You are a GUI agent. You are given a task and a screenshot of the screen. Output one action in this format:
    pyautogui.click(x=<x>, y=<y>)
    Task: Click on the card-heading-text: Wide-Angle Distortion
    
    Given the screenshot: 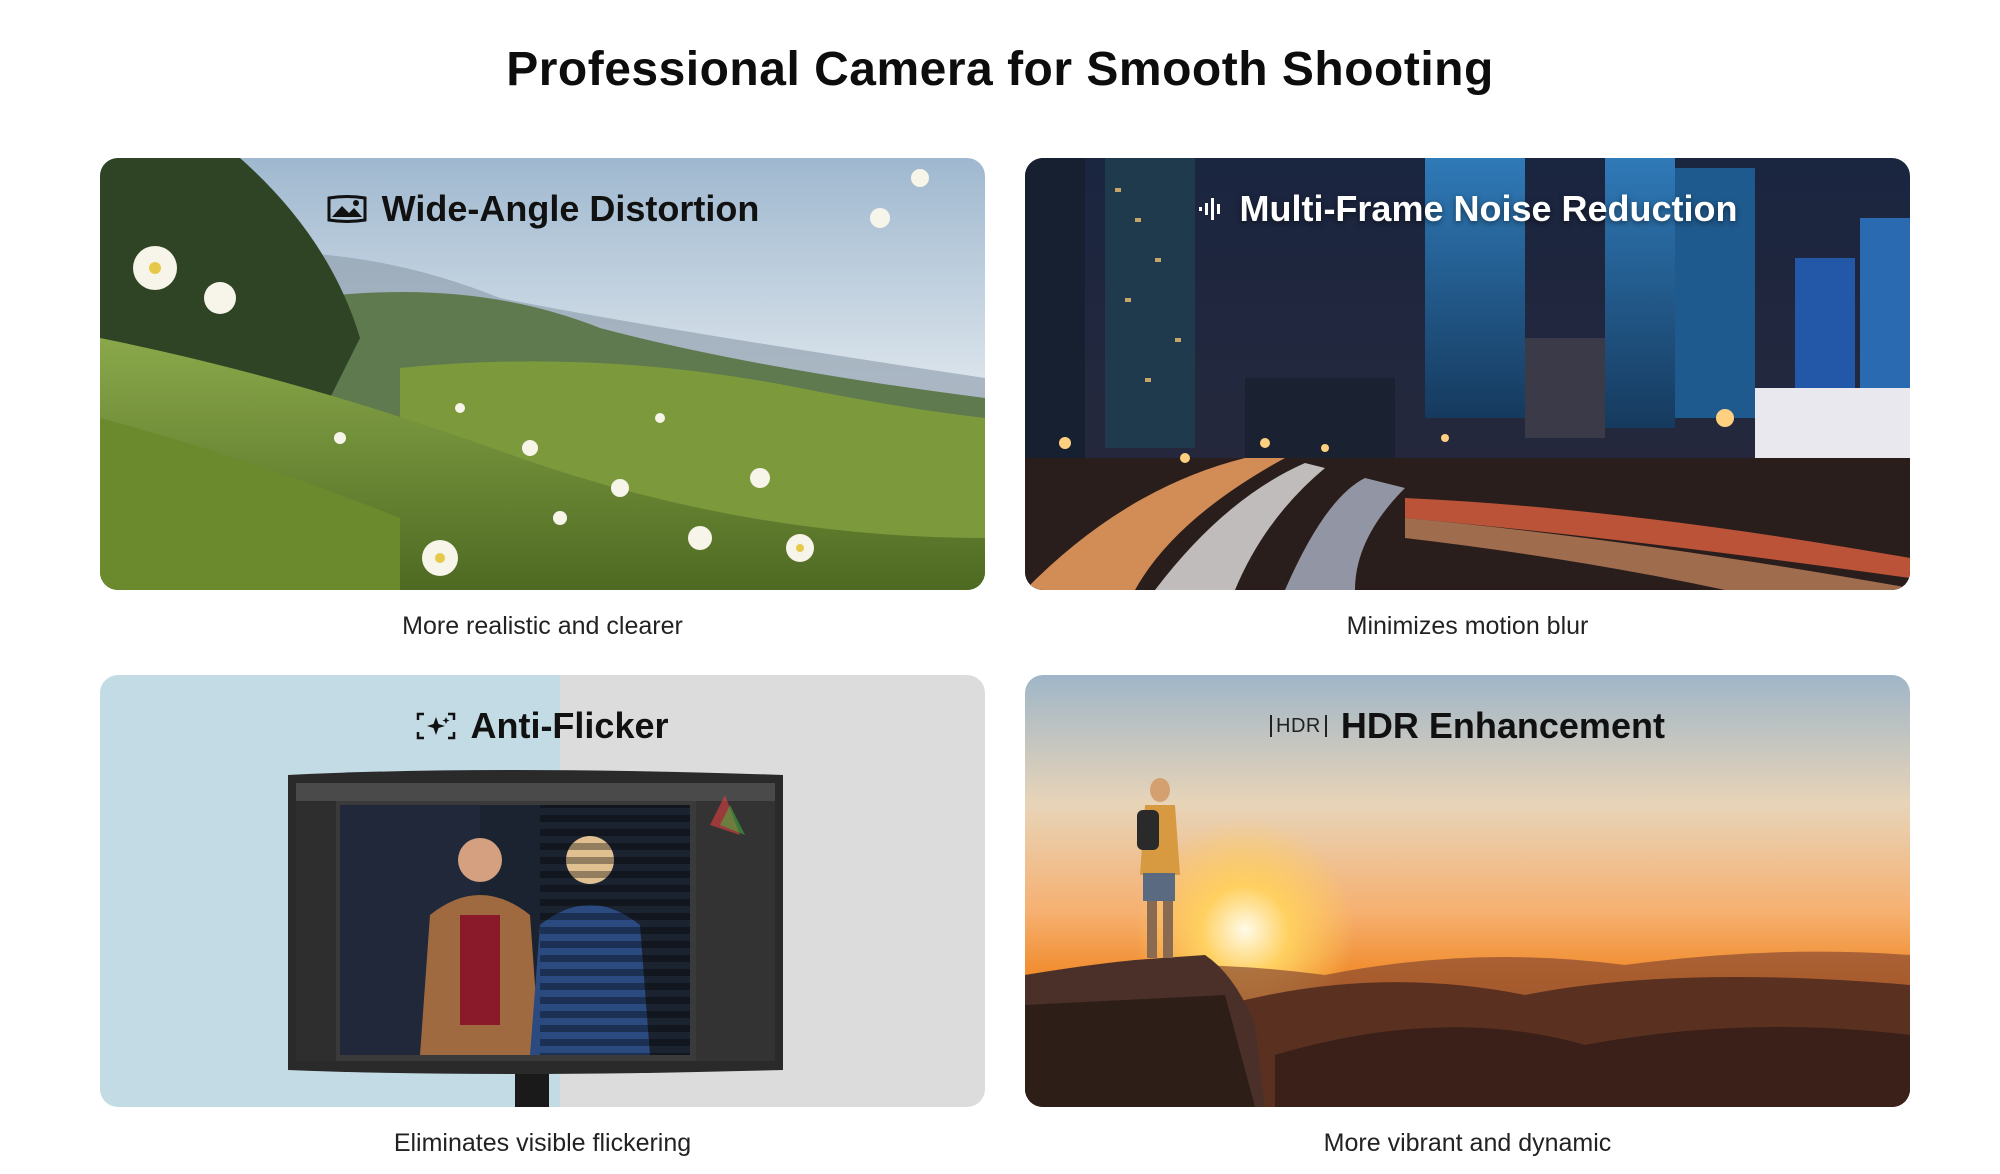 What is the action you would take?
    pyautogui.click(x=570, y=208)
    